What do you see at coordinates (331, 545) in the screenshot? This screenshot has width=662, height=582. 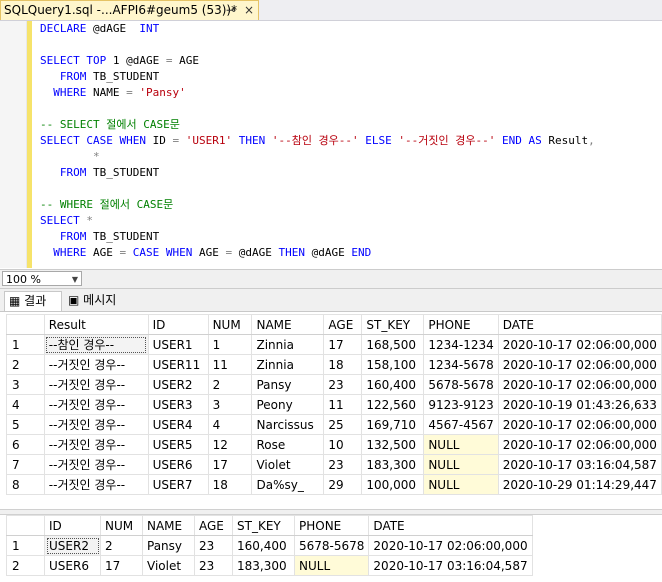 I see `table-cell: 5678-5678` at bounding box center [331, 545].